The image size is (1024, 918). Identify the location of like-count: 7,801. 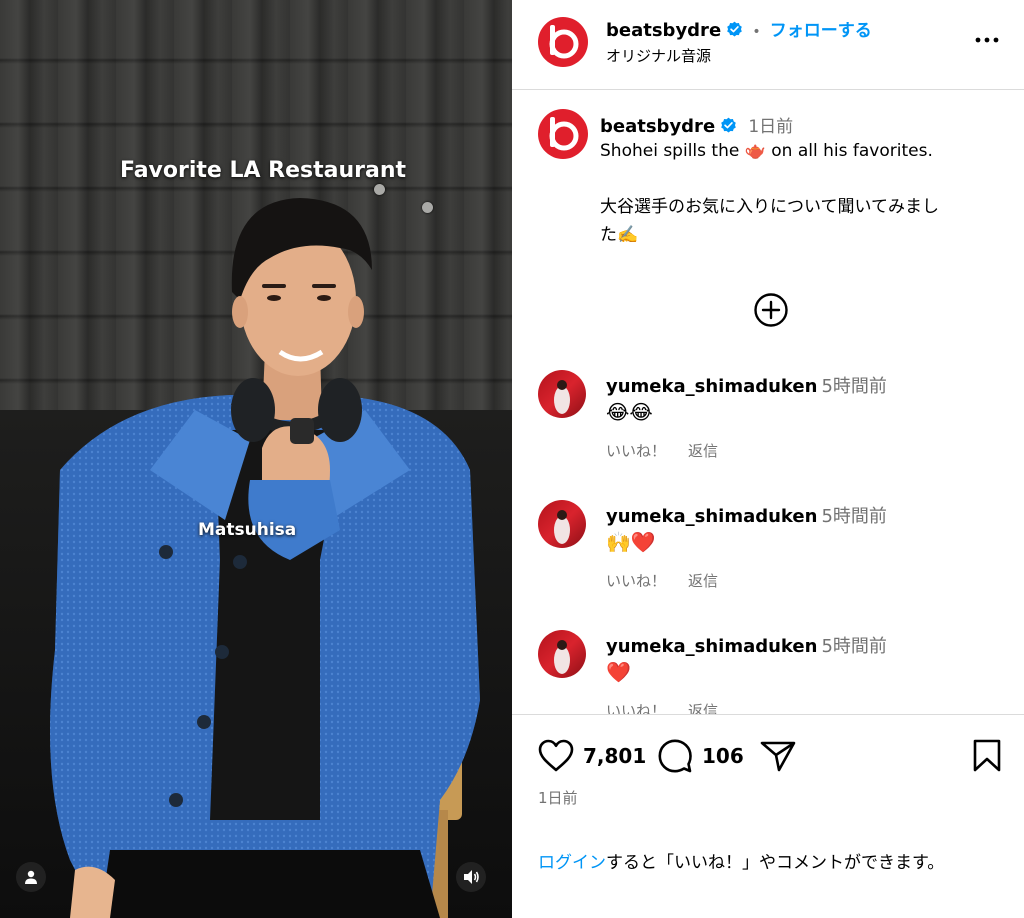
(614, 756).